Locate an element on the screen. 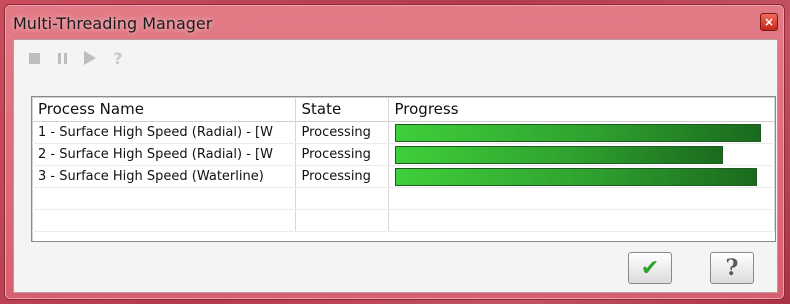 This screenshot has width=790, height=304. column-header-progress: Progress is located at coordinates (581, 109).